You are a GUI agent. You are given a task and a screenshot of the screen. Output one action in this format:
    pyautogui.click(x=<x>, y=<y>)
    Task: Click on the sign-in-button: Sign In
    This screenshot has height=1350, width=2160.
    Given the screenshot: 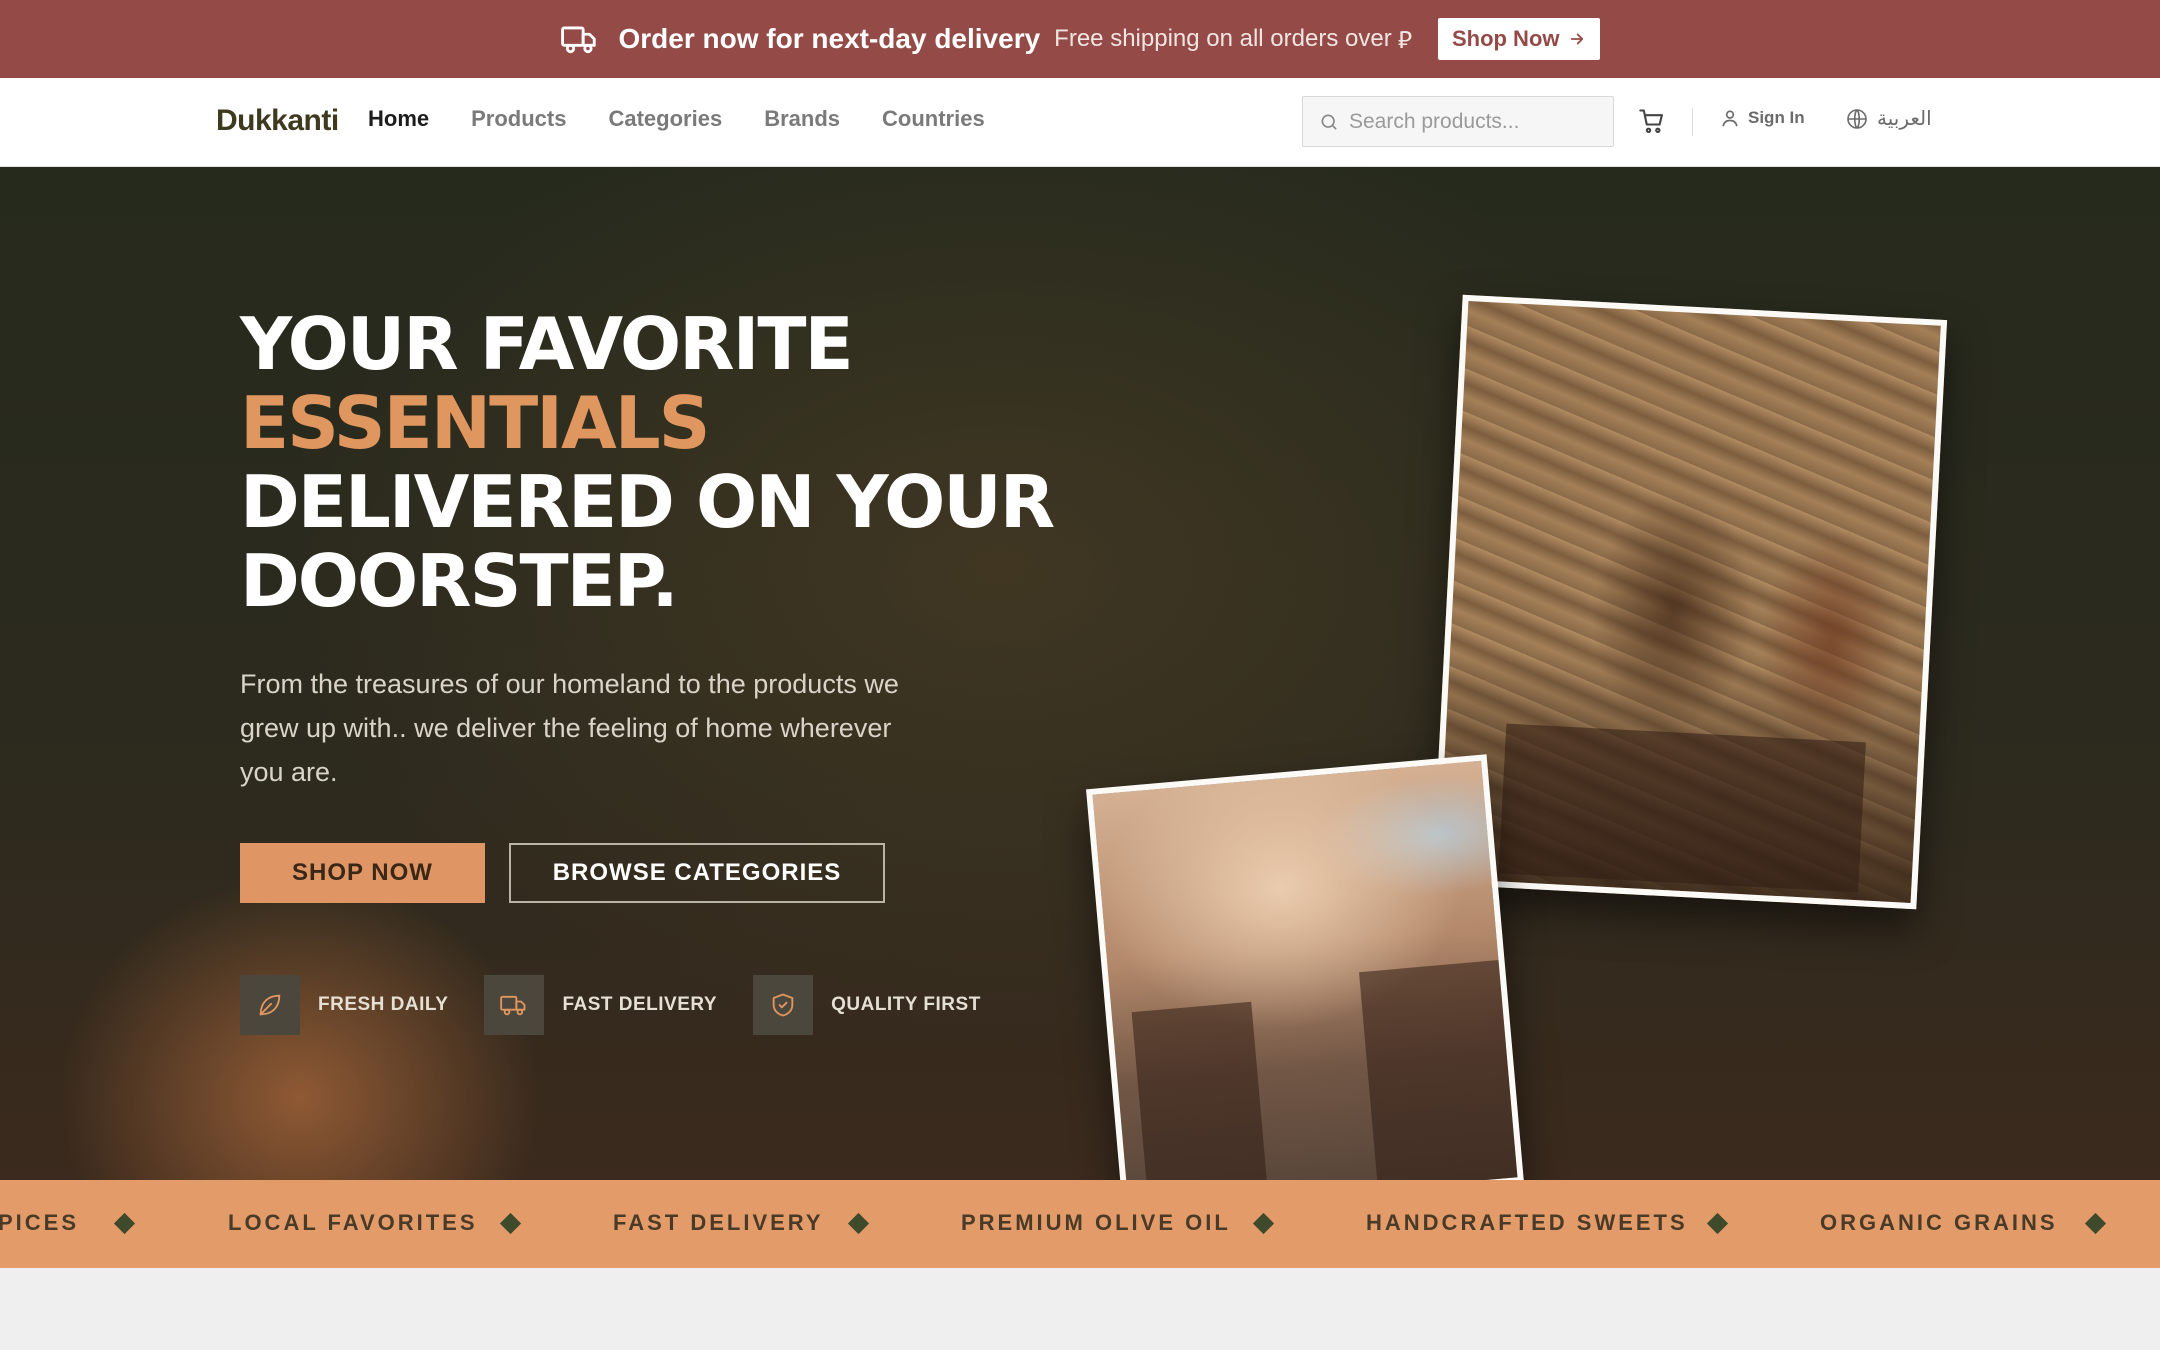 What is the action you would take?
    pyautogui.click(x=1762, y=118)
    